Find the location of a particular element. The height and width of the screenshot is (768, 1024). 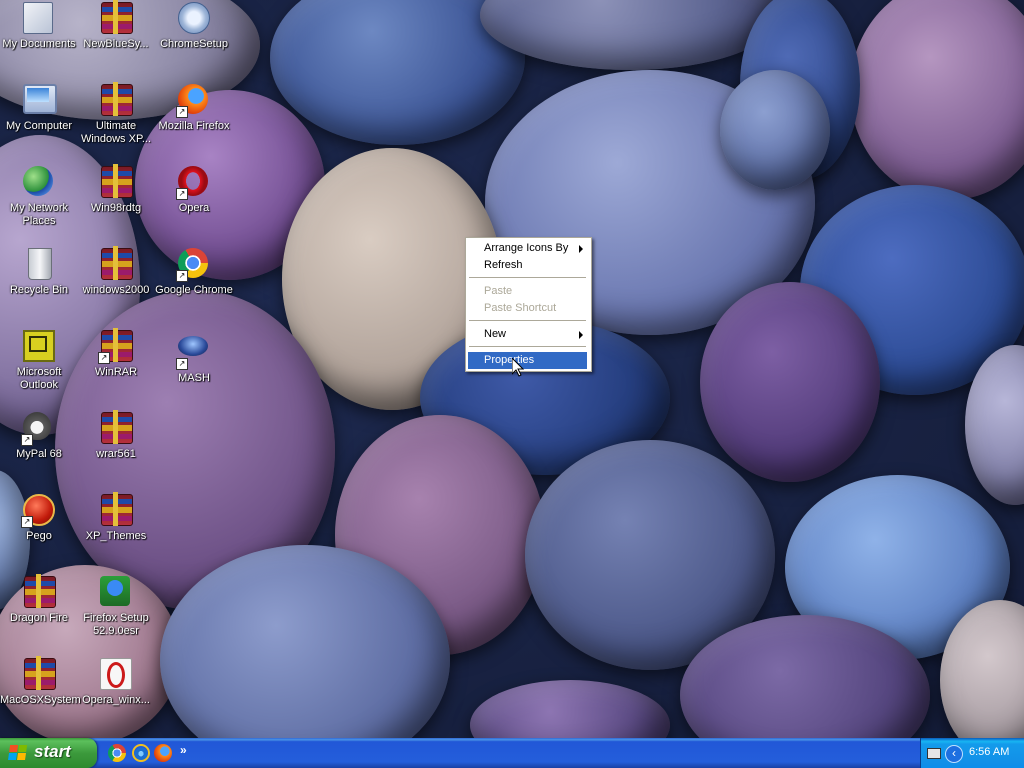

chrome-icon: ↗ is located at coordinates (193, 265).